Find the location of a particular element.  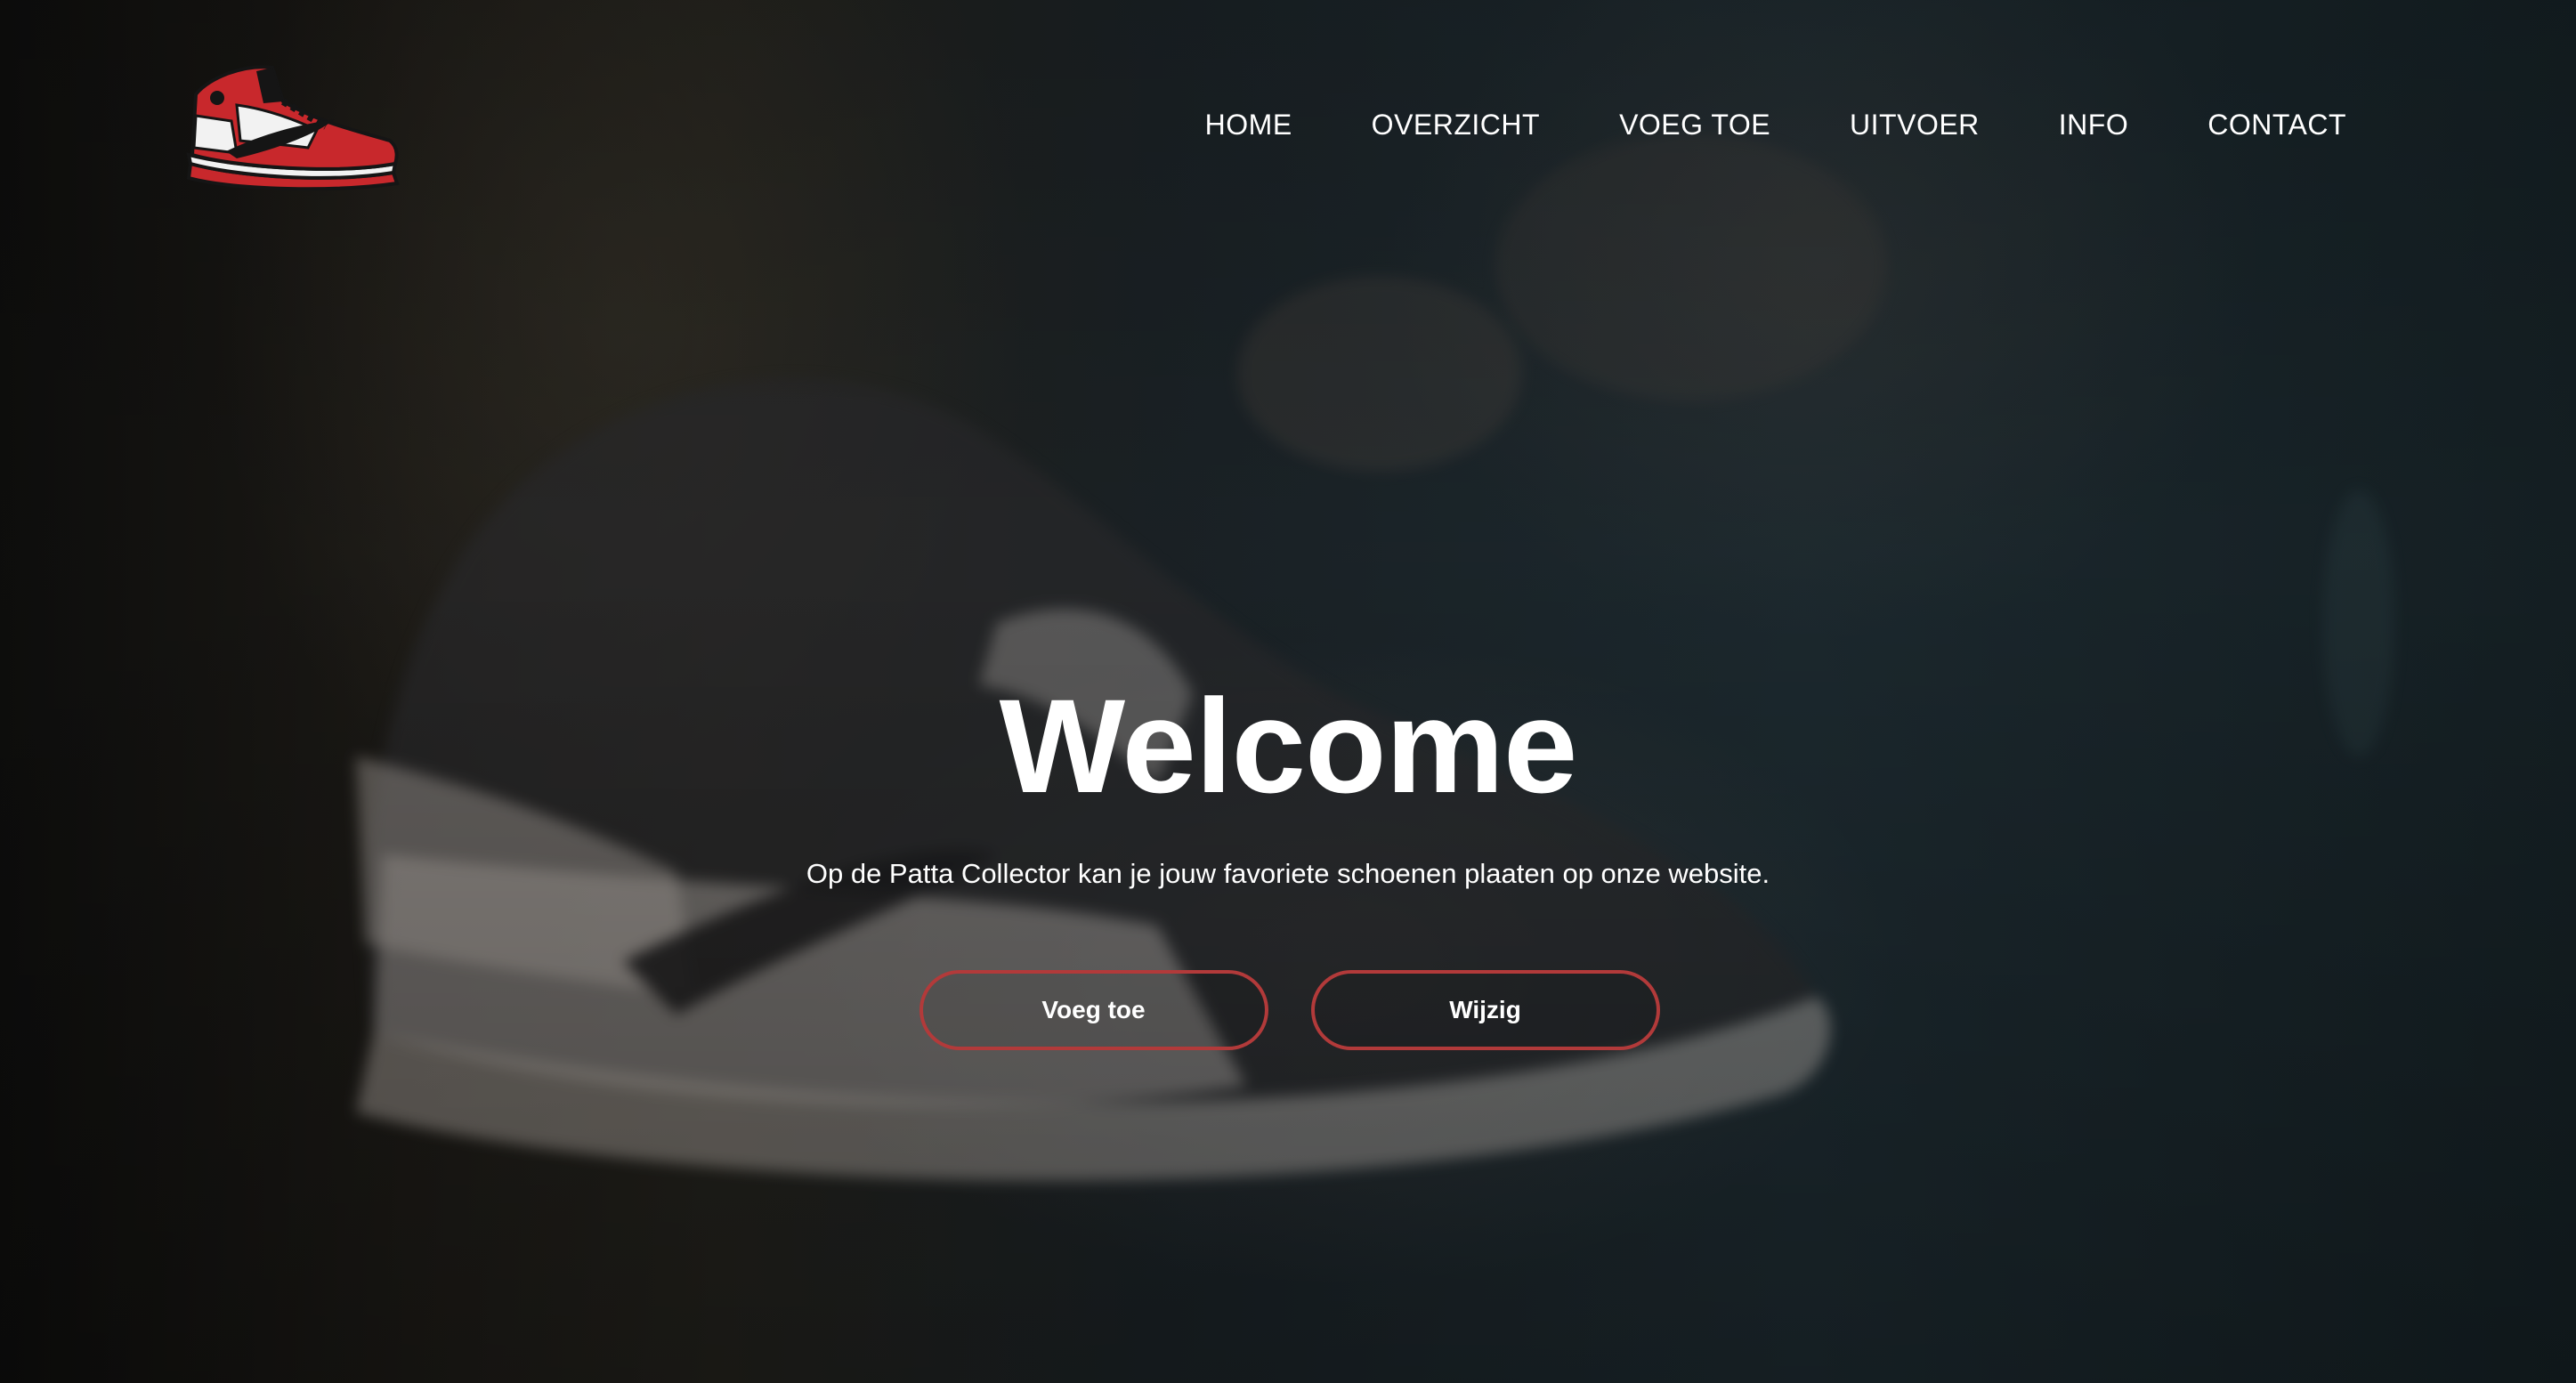

edit-button: Wijzig is located at coordinates (1485, 1010).